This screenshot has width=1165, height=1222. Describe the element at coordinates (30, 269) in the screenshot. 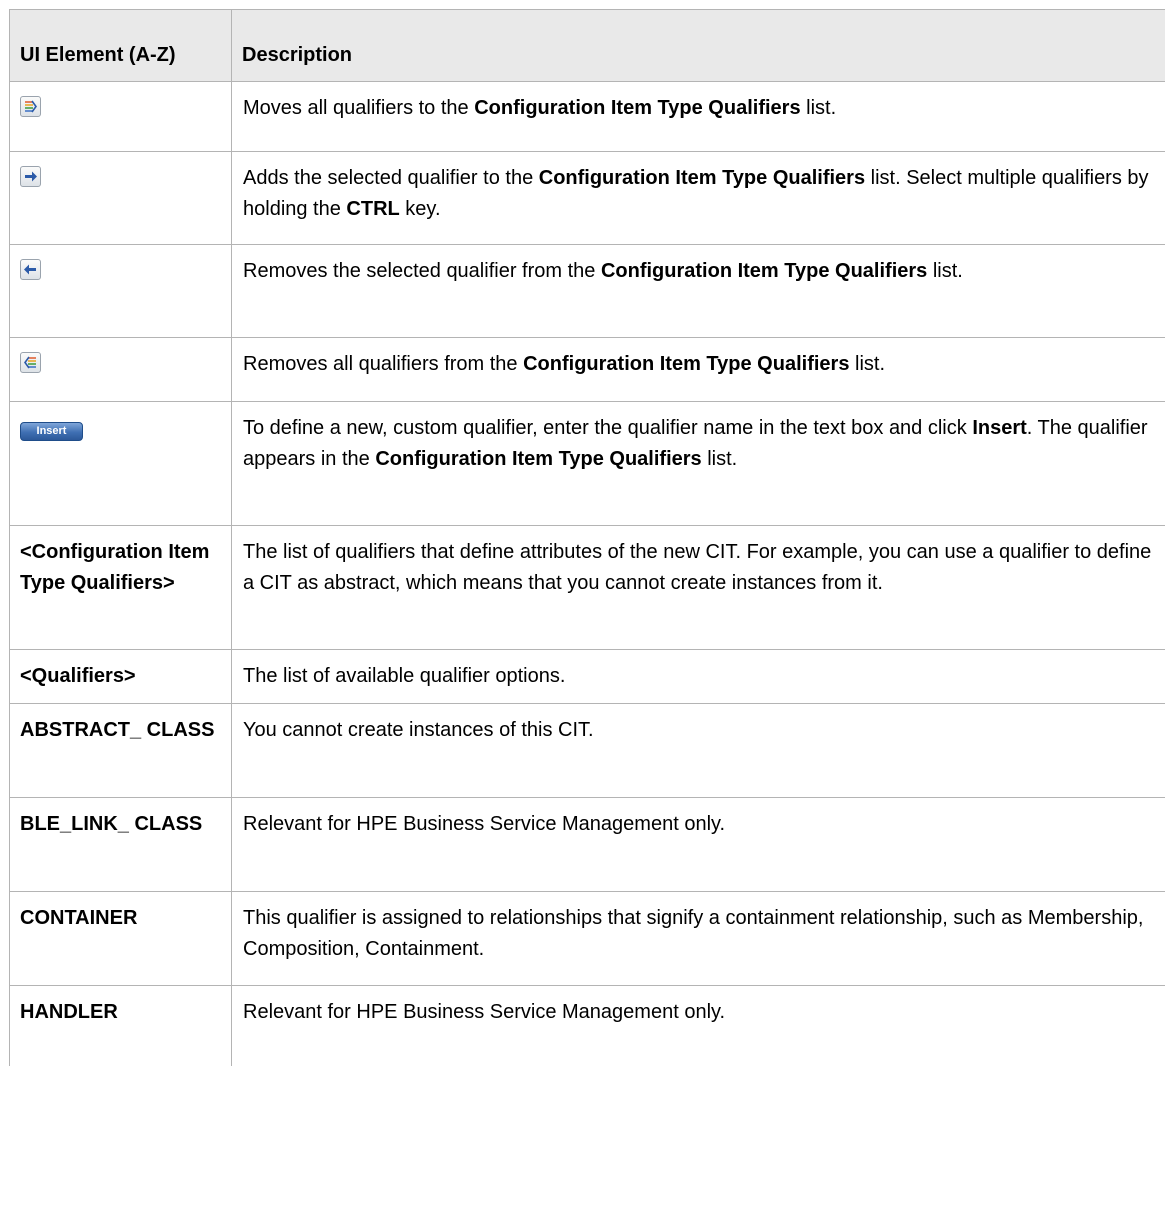

I see `move-left-icon` at that location.